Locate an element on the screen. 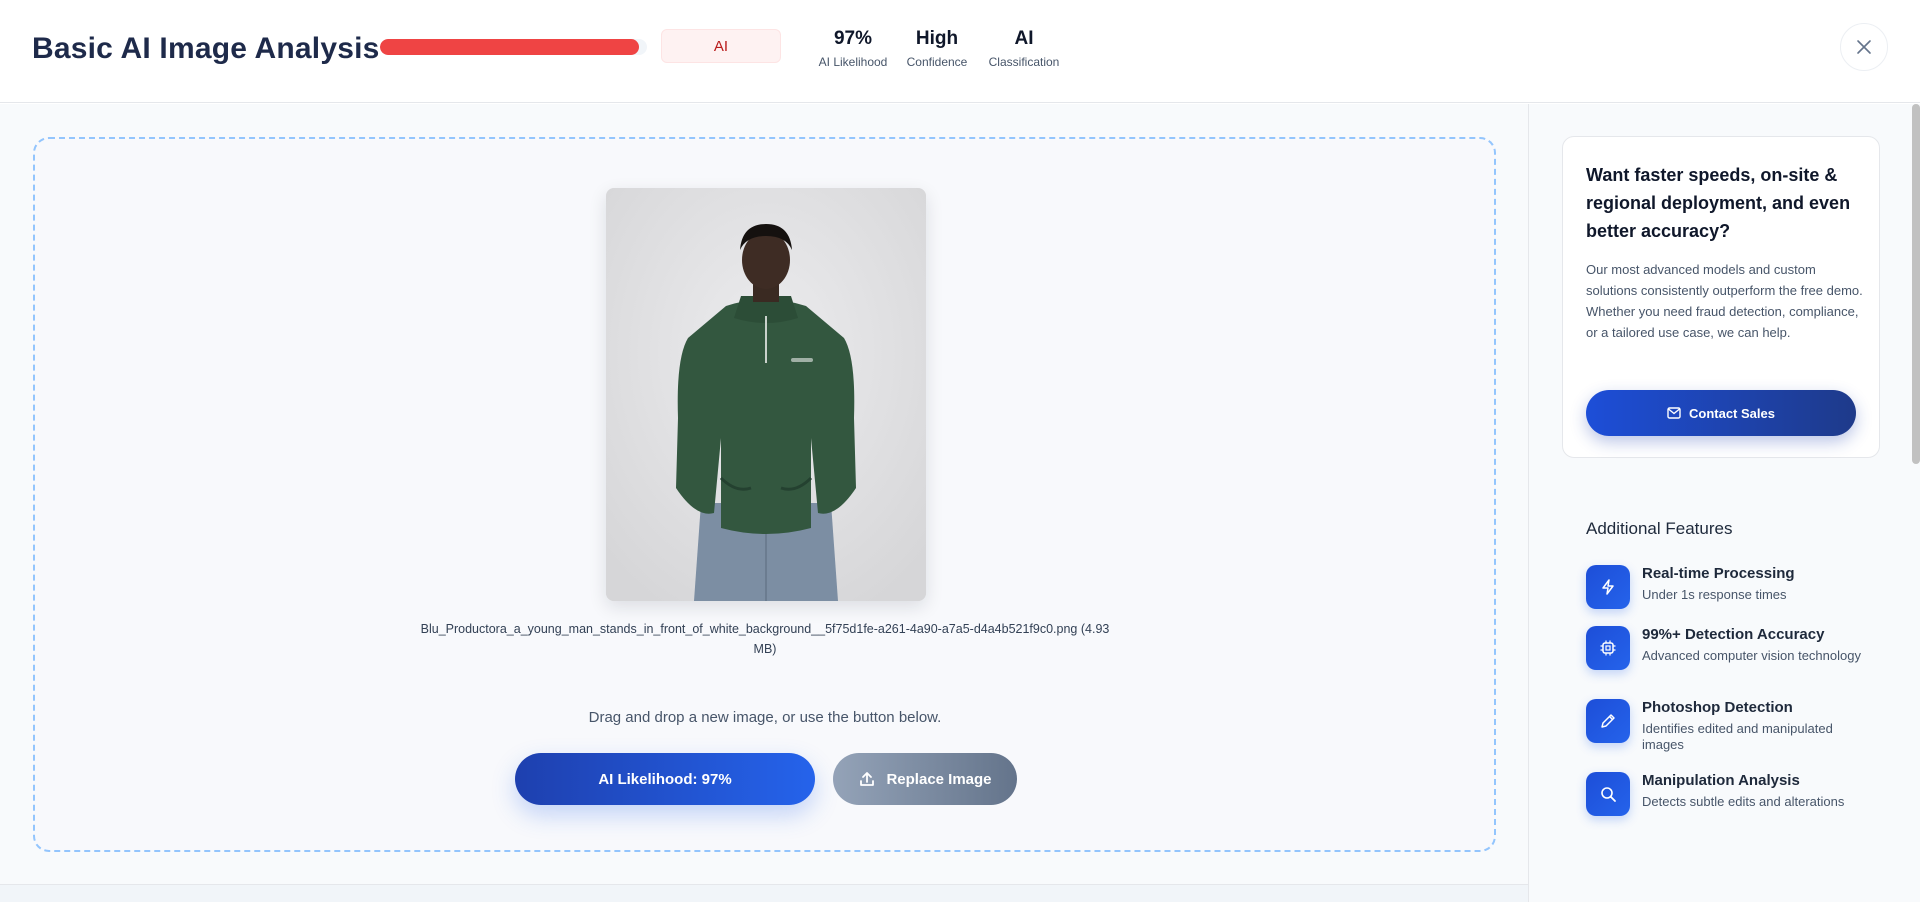 Image resolution: width=1920 pixels, height=902 pixels. stat-label: Classification is located at coordinates (1024, 62).